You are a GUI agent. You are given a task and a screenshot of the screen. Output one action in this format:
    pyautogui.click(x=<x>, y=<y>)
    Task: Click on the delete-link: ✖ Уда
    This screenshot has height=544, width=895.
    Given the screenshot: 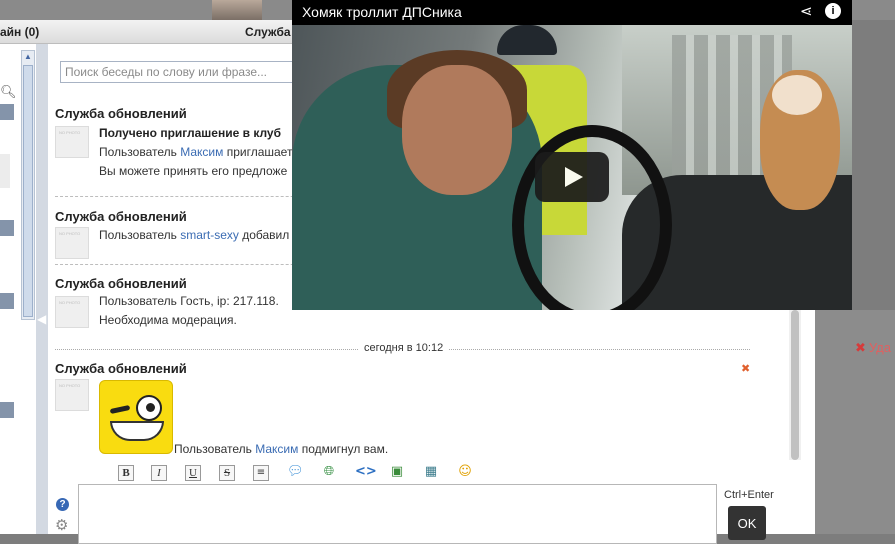 What is the action you would take?
    pyautogui.click(x=873, y=348)
    